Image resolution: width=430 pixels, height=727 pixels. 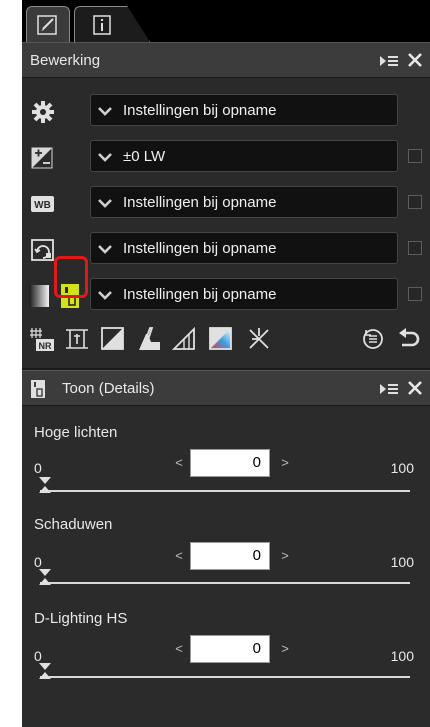 I want to click on tab-edit, so click(x=48, y=24).